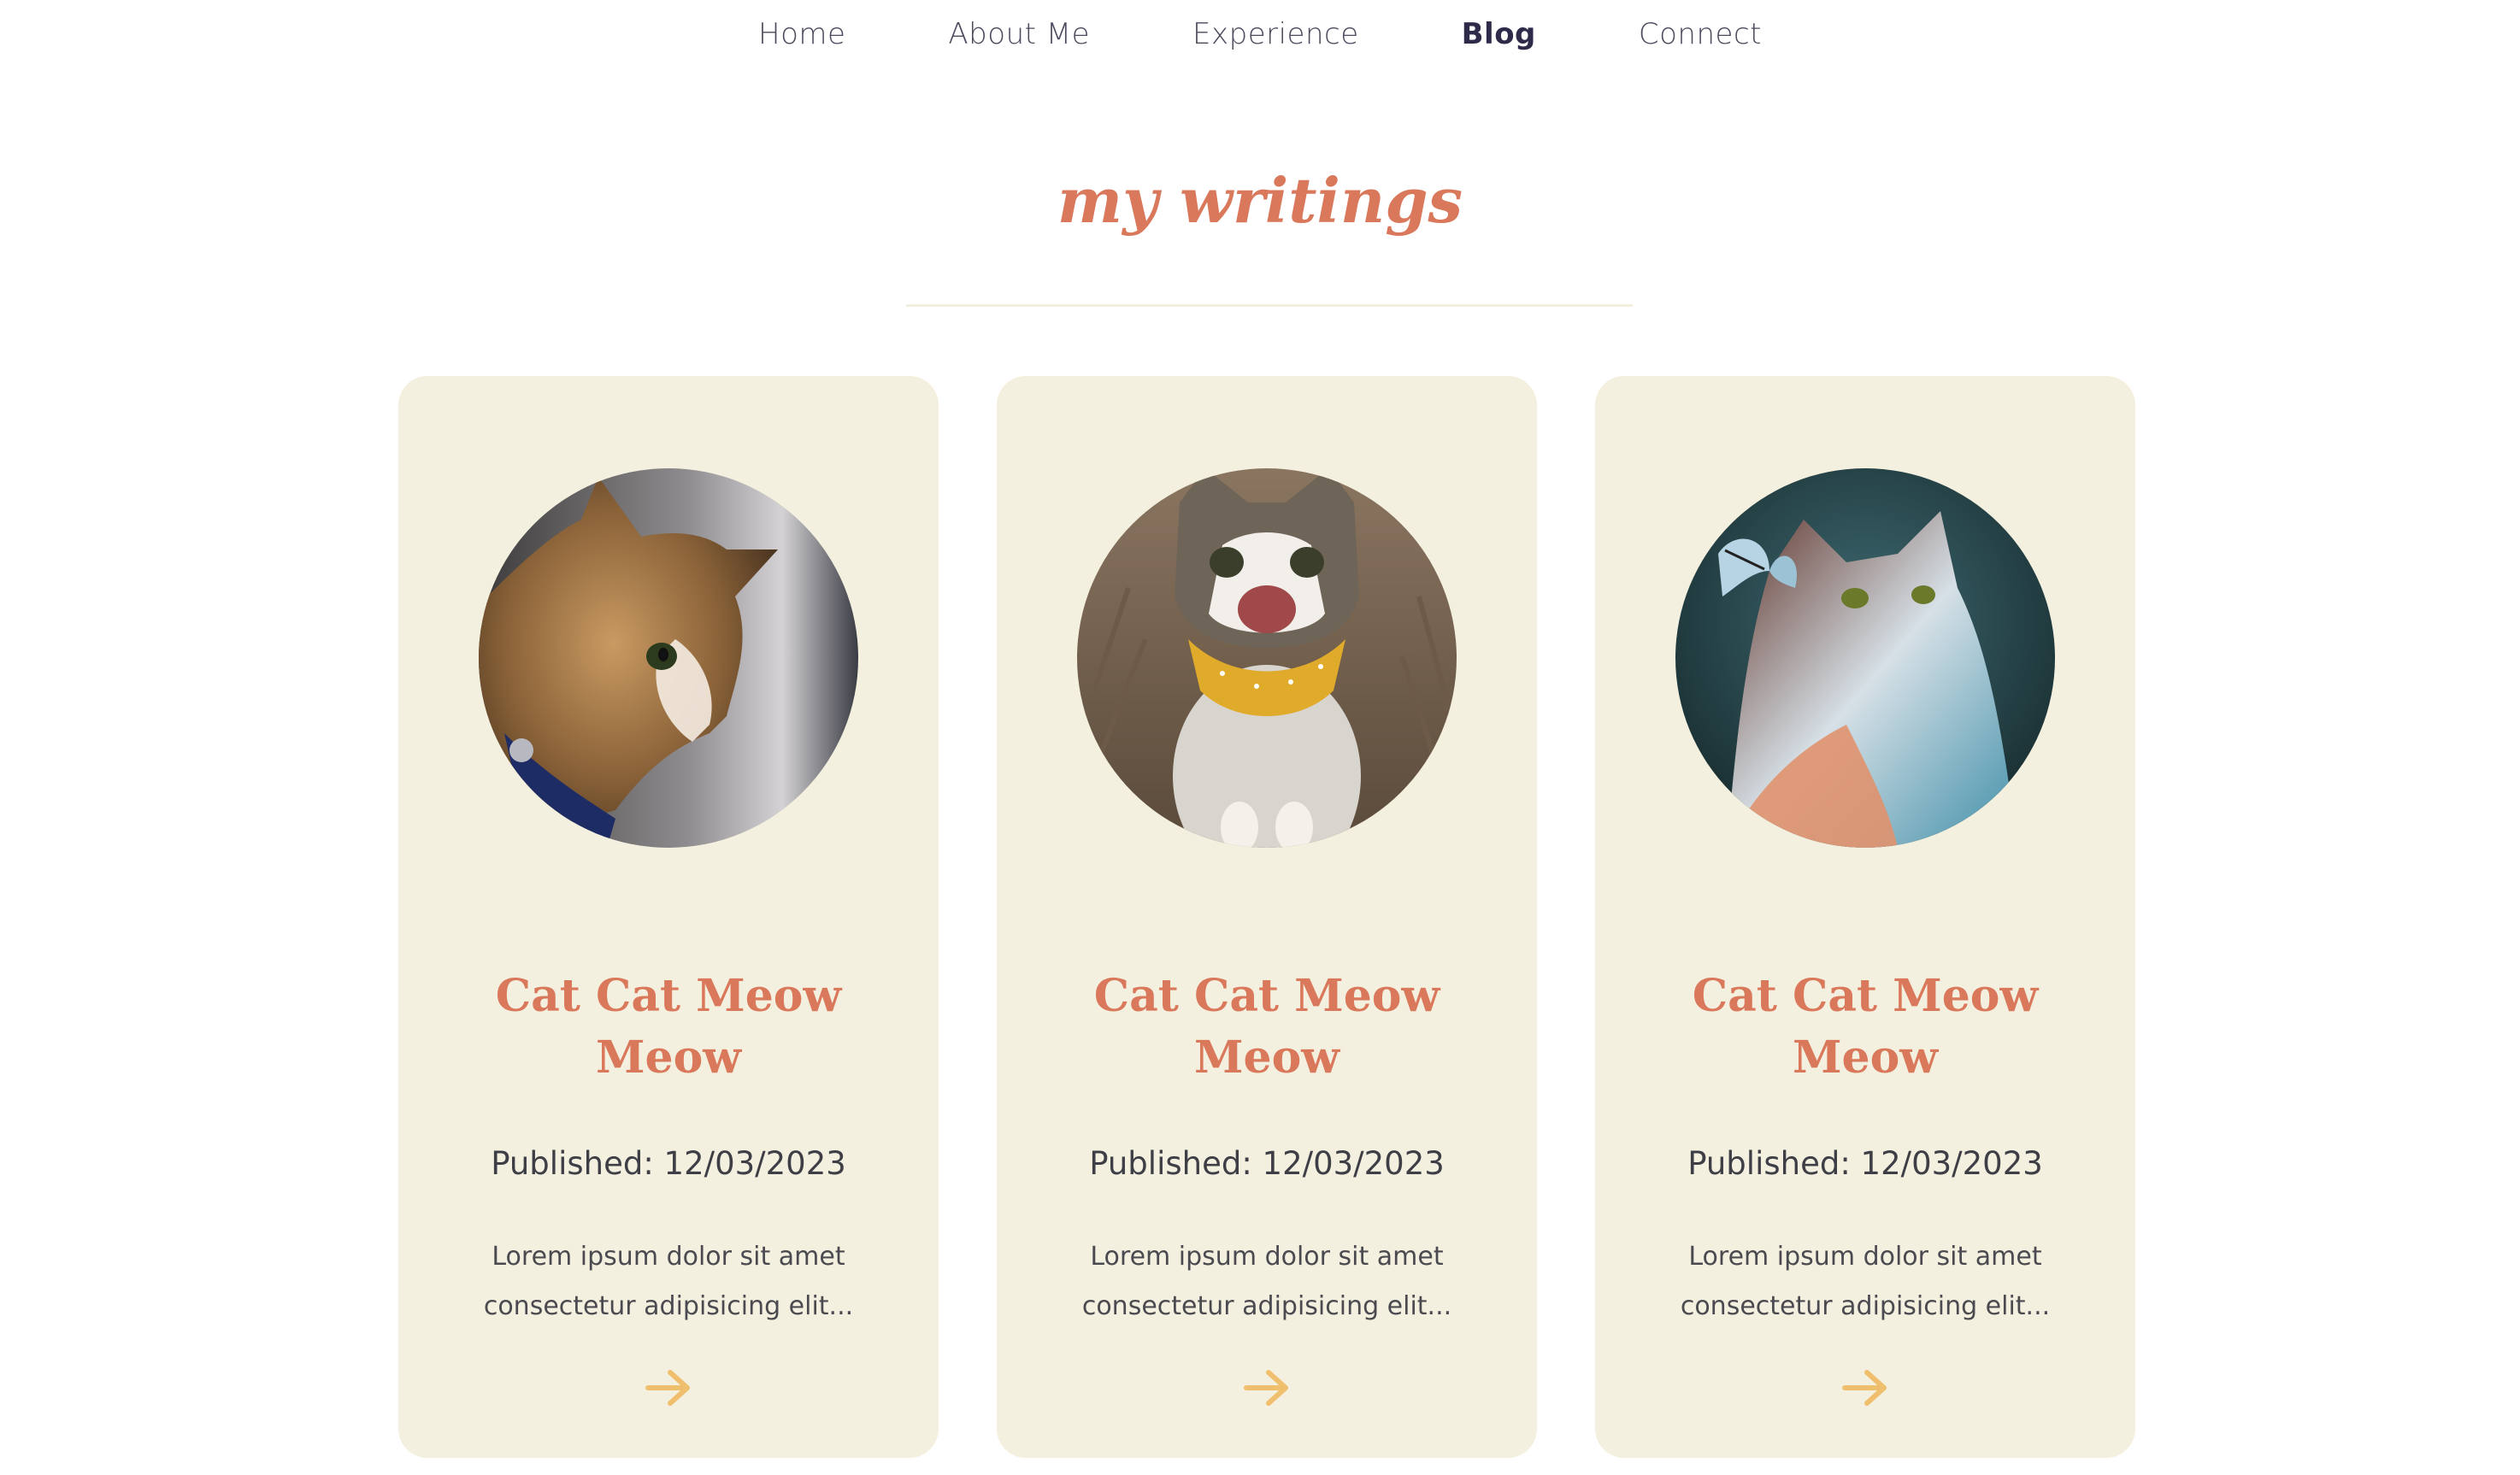 The height and width of the screenshot is (1475, 2520). I want to click on page-title: my writings, so click(1260, 200).